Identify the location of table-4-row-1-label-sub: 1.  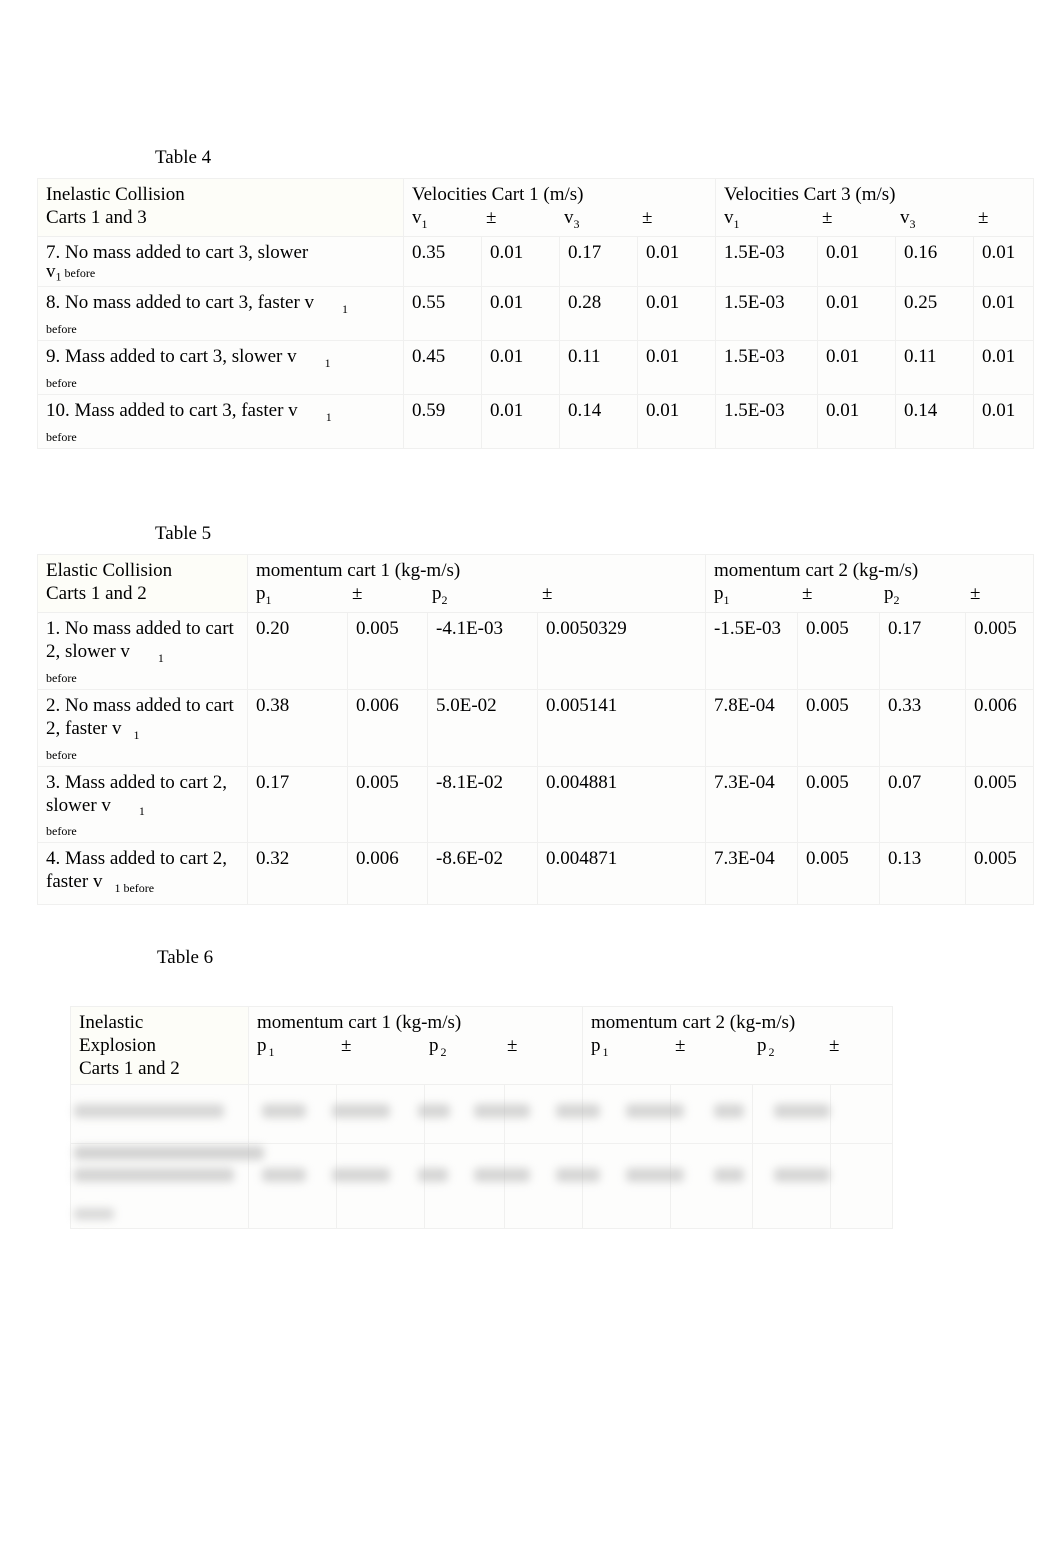
(345, 309).